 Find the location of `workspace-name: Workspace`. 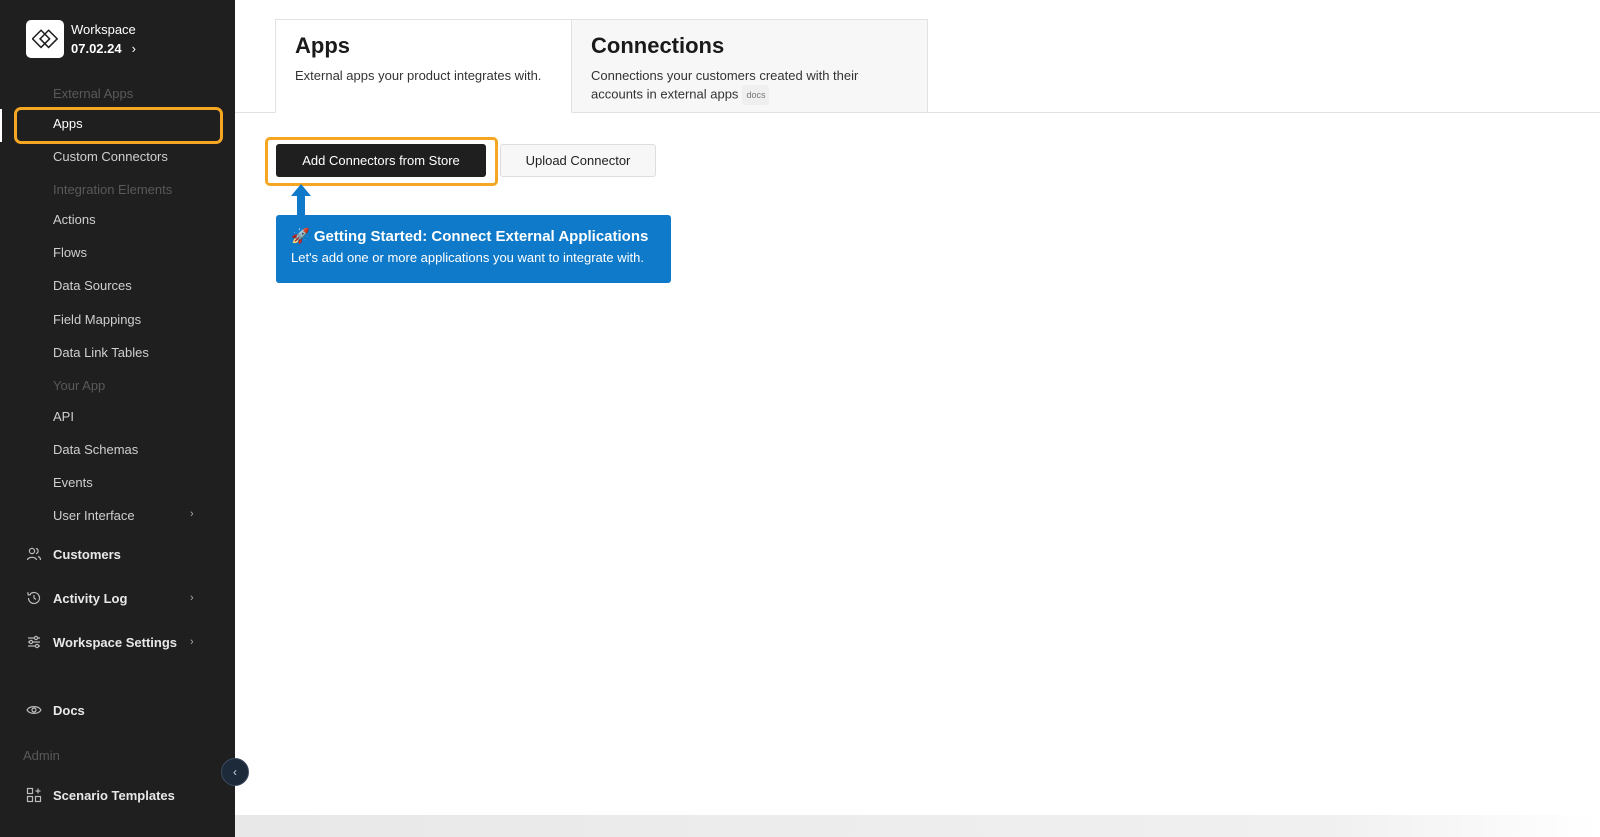

workspace-name: Workspace is located at coordinates (103, 29).